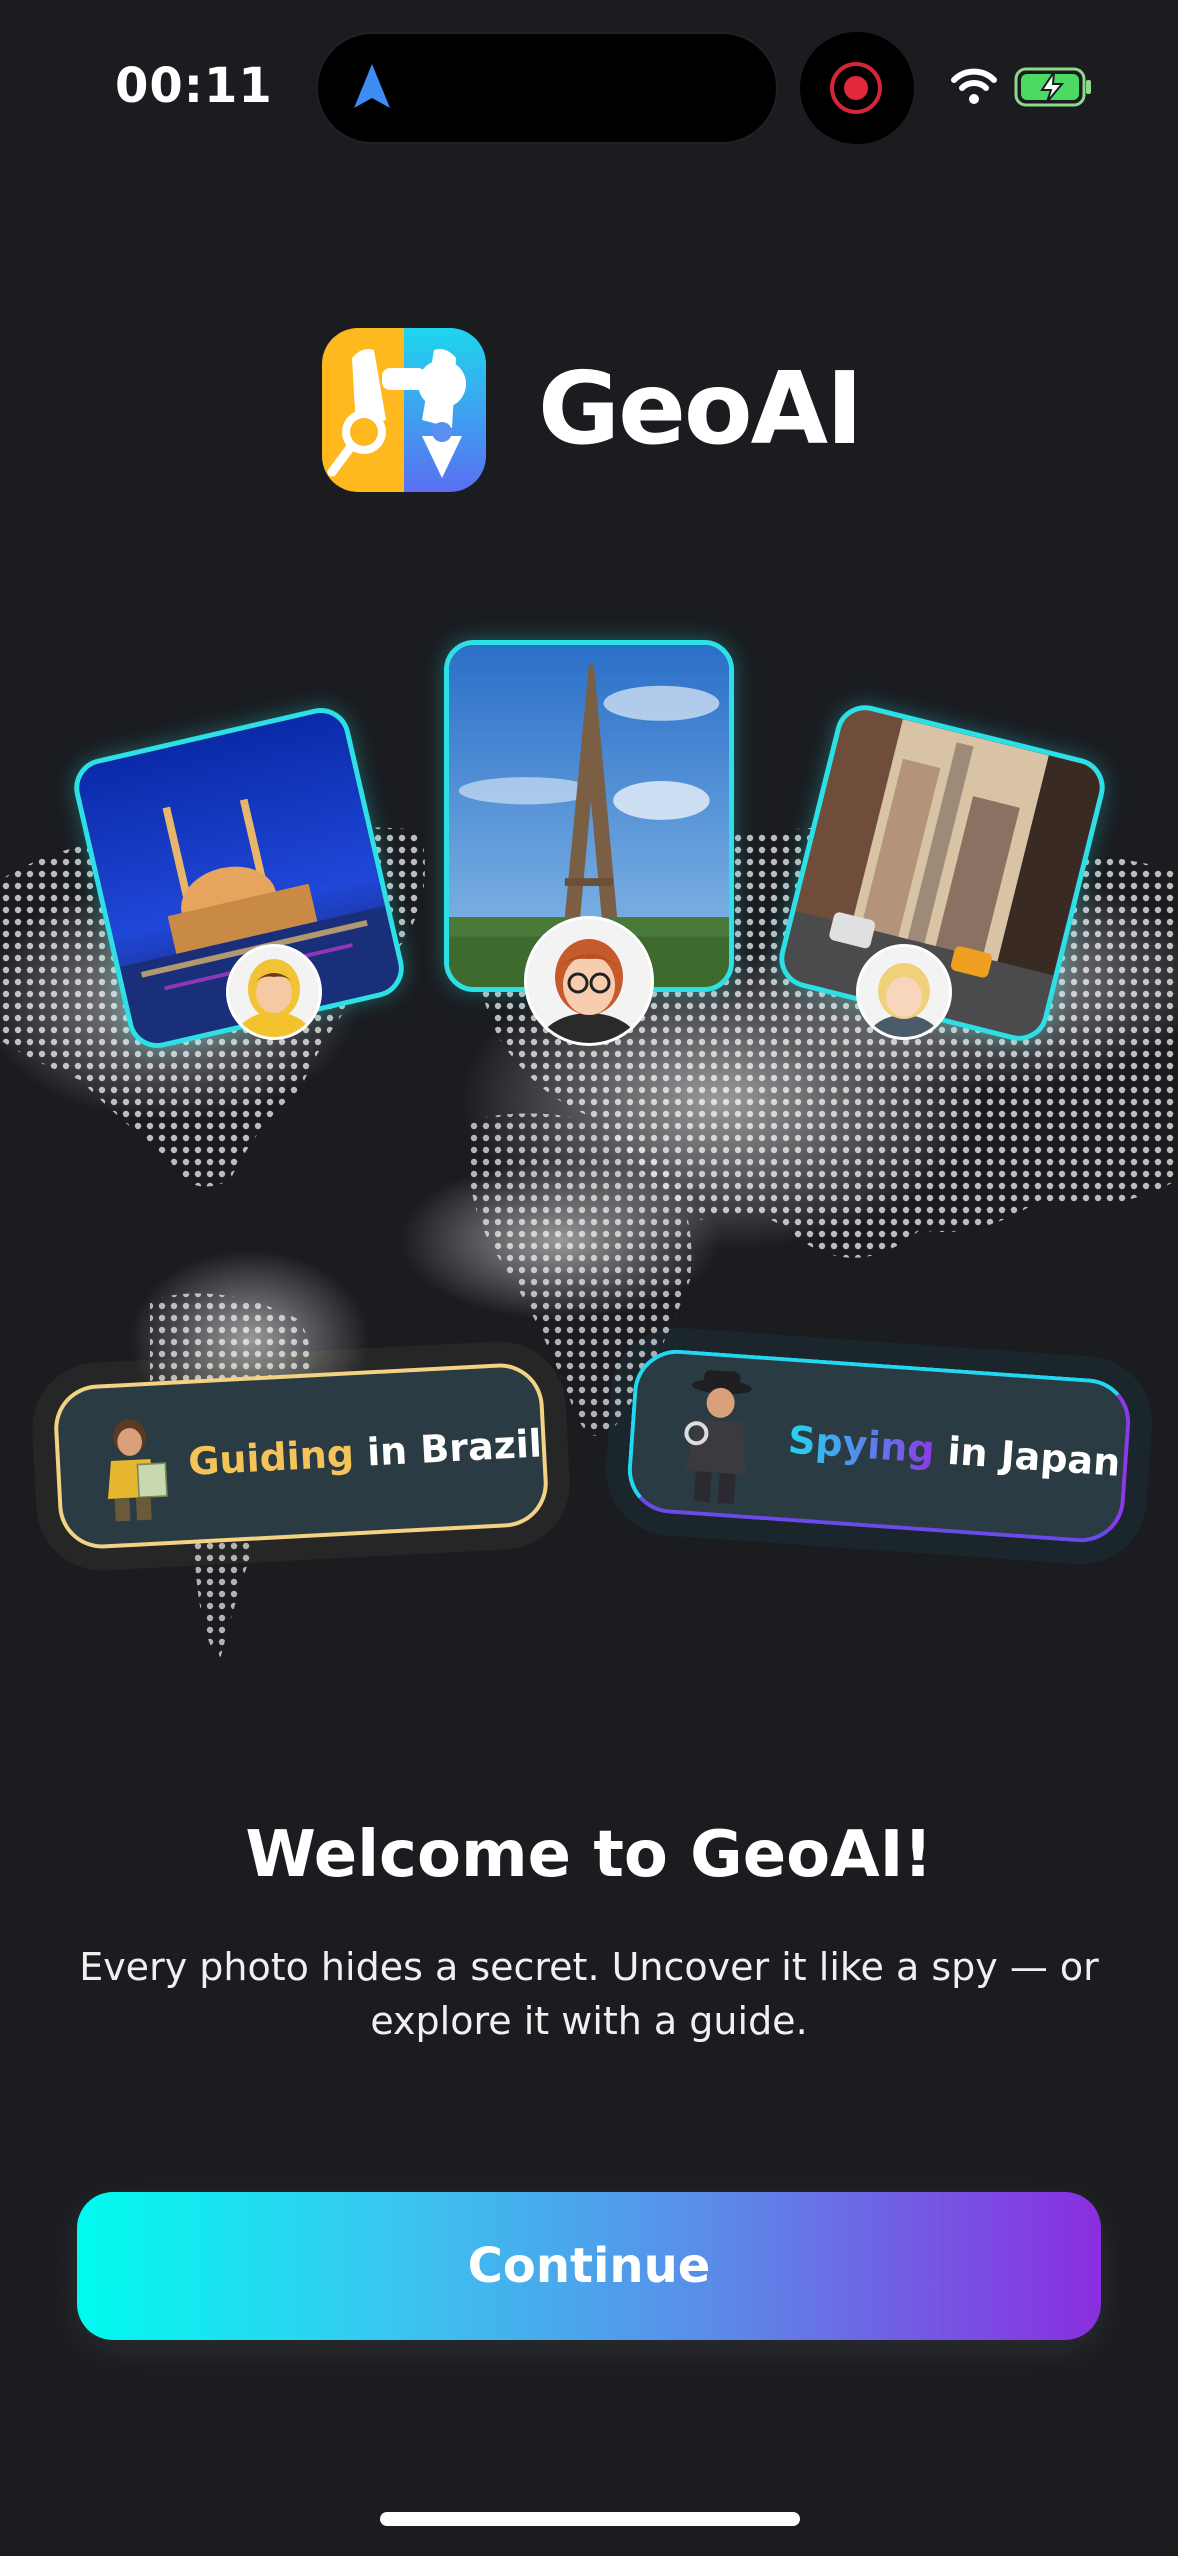  I want to click on mode-badge-spying: Spying in Japan, so click(879, 1446).